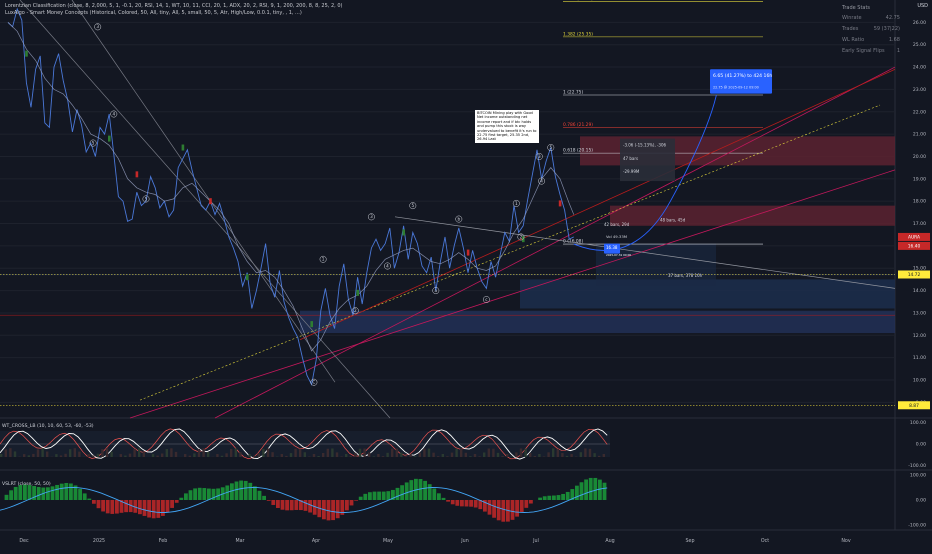 This screenshot has height=554, width=932. Describe the element at coordinates (871, 18) in the screenshot. I see `trade-stats-row: Winrate42.75` at that location.